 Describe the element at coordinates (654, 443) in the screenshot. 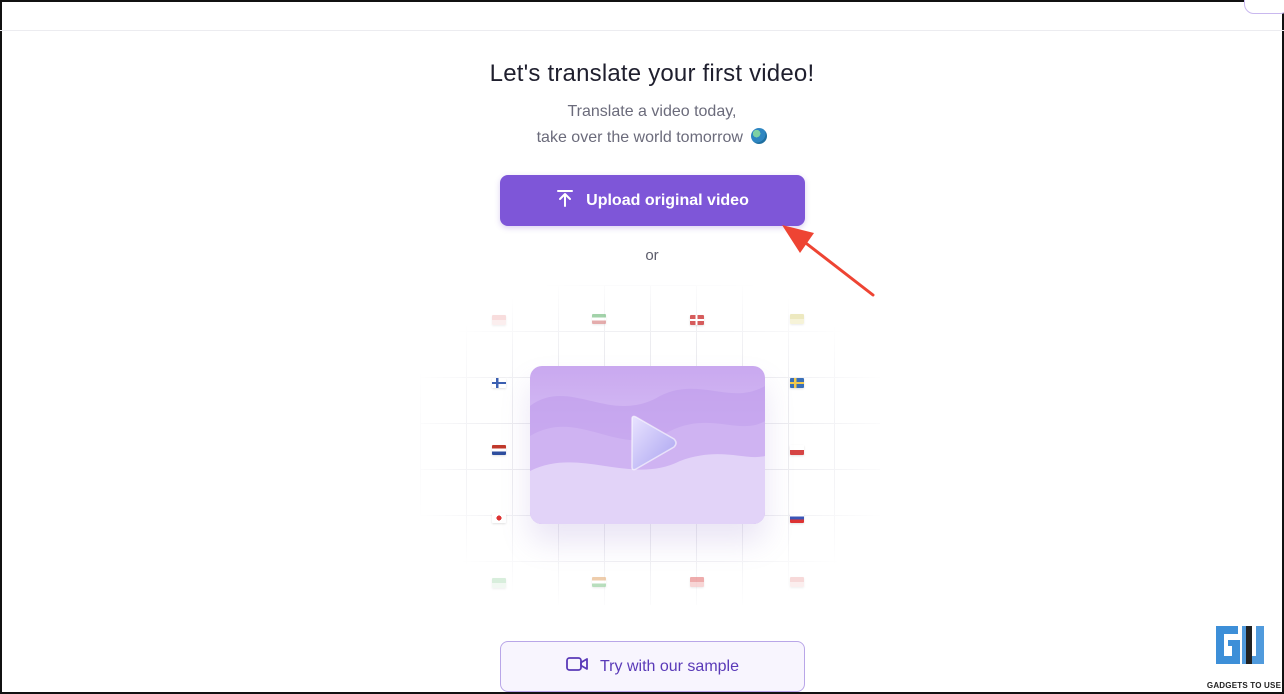

I see `play-icon` at that location.